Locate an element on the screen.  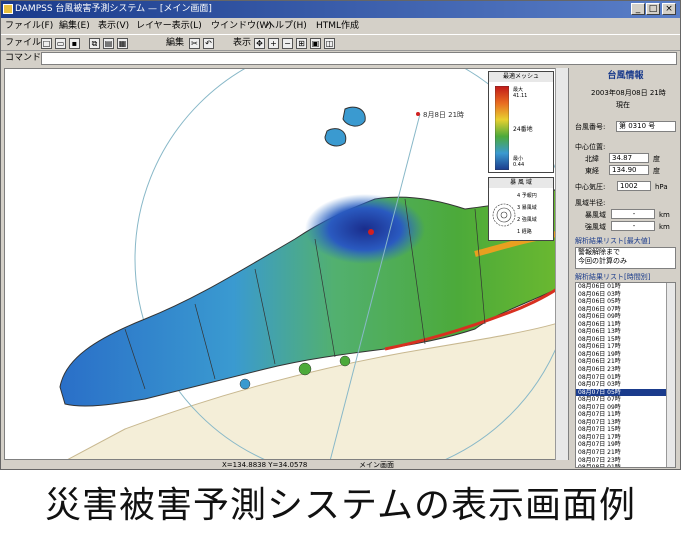
figure-caption: 災害被害予測システムの表示画面例 is located at coordinates (340, 505).